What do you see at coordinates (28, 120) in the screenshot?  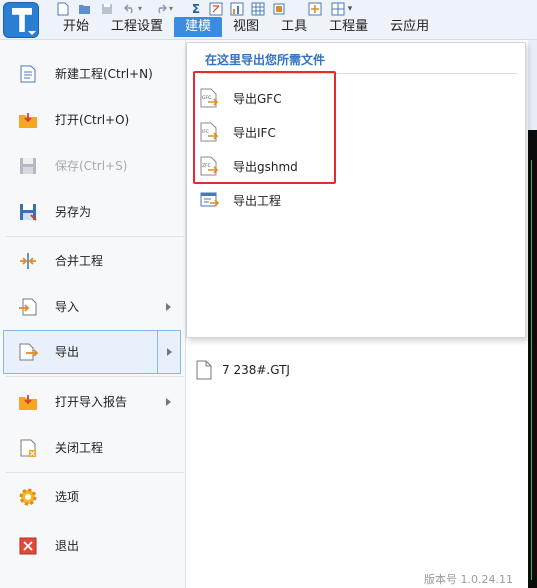 I see `open-folder-icon` at bounding box center [28, 120].